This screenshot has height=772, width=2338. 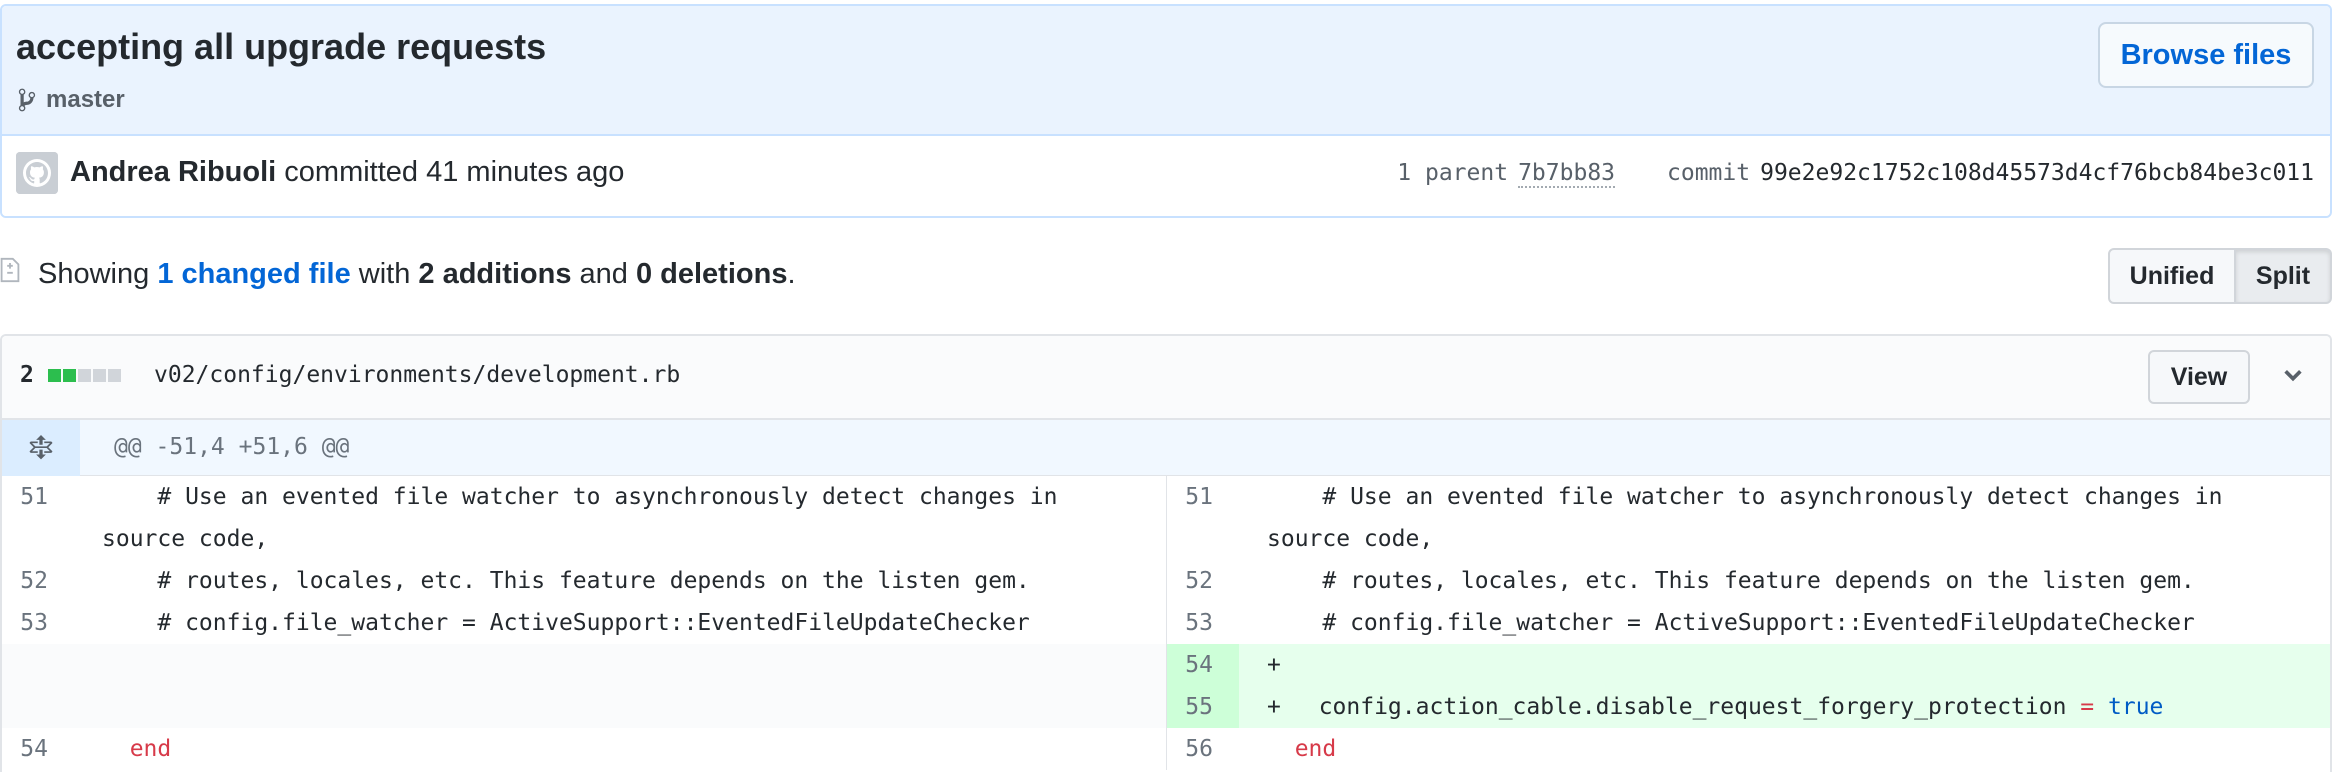 I want to click on hunk-range: @@ -51,4 +51,6 @@, so click(x=232, y=447).